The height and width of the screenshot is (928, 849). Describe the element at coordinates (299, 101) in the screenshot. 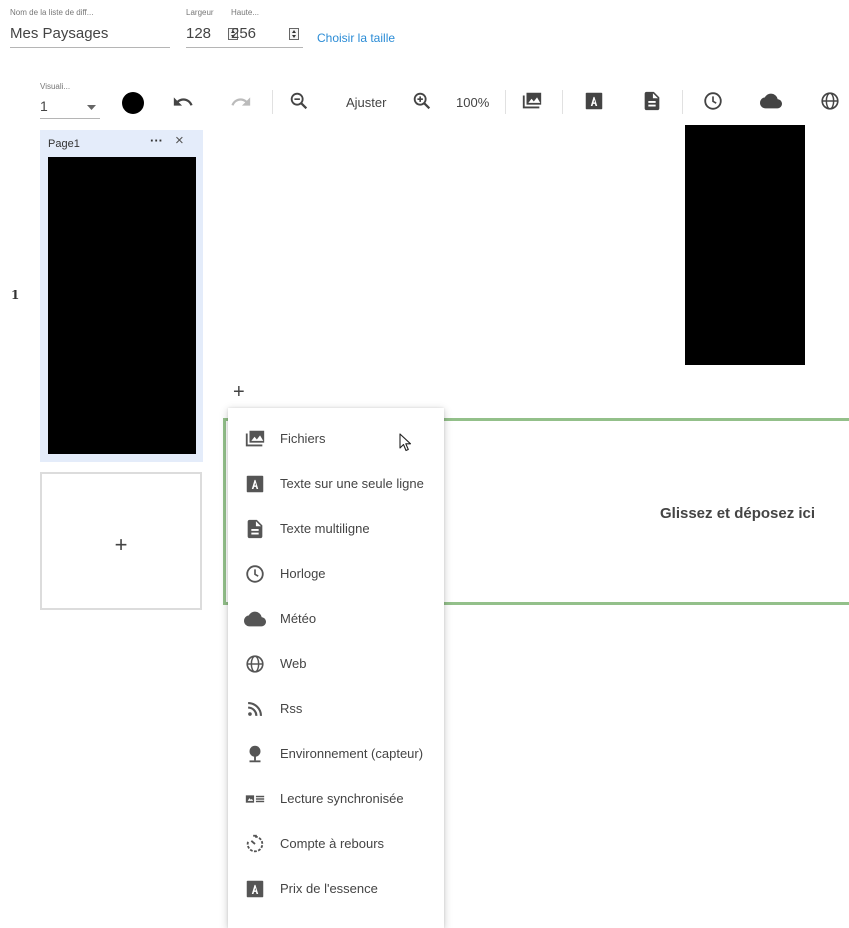

I see `zoom-out-icon` at that location.